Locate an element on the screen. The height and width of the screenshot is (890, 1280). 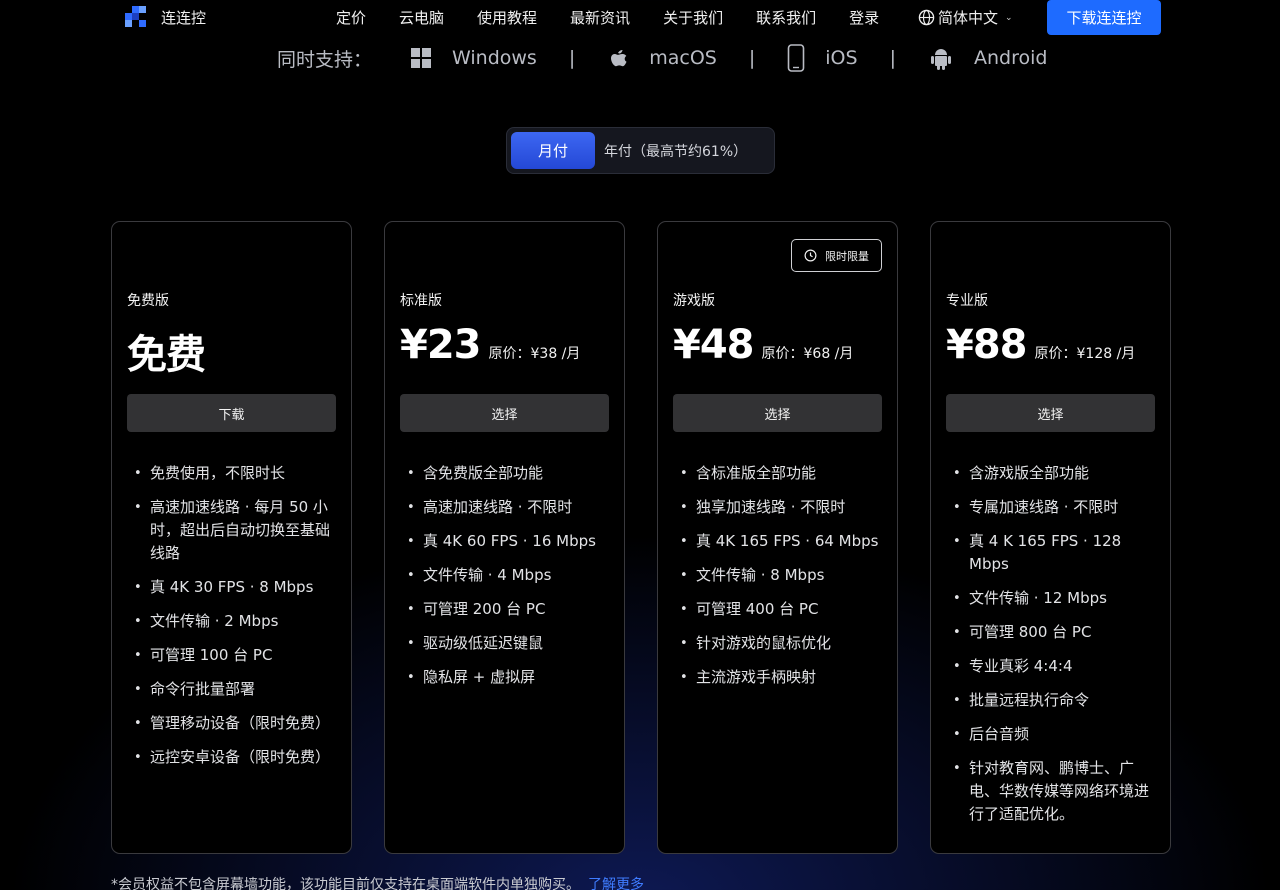
platforms-label: 同时支持： is located at coordinates (325, 59).